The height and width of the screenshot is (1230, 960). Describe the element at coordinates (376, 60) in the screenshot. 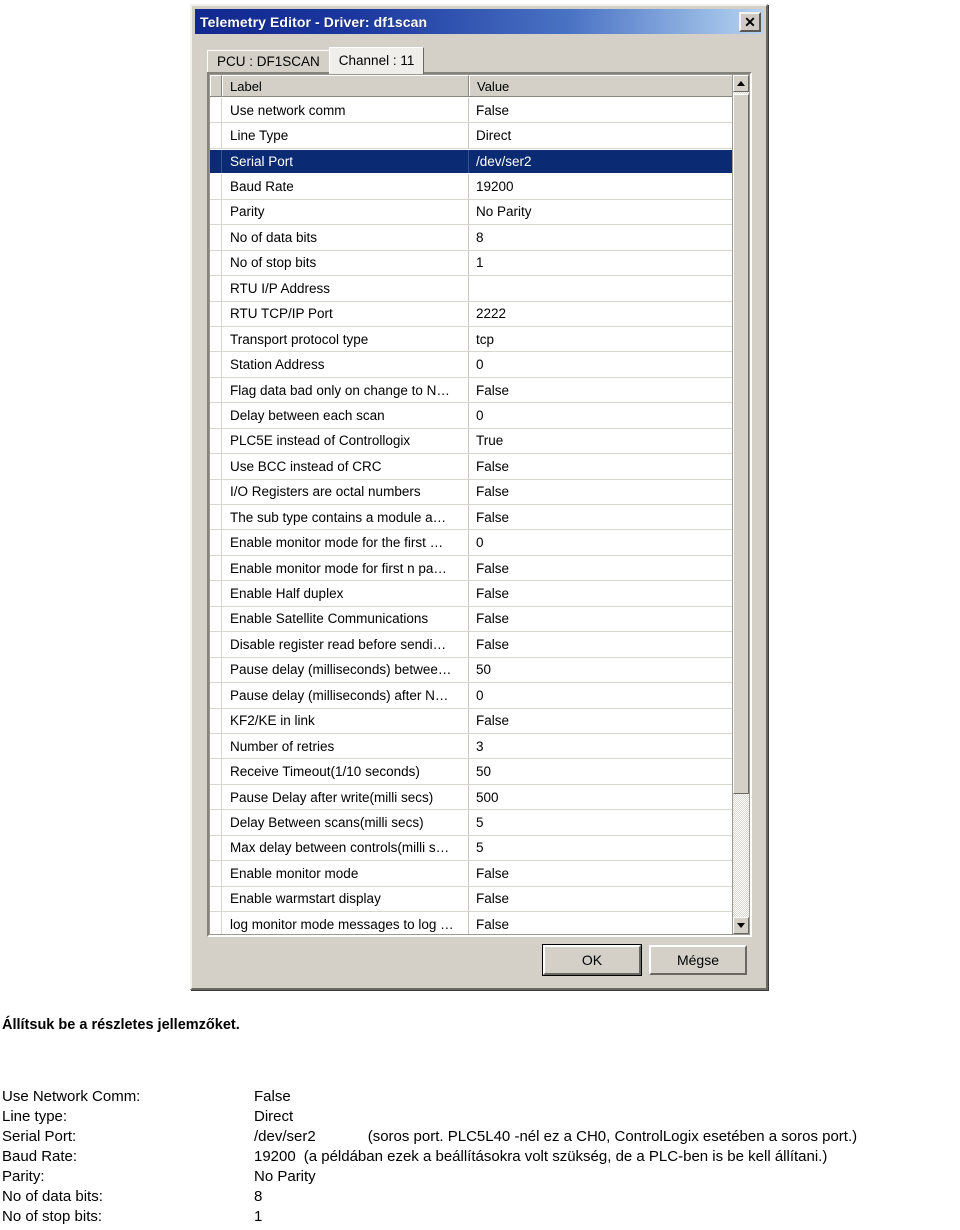

I see `tab-channel-11: Channel : 11` at that location.